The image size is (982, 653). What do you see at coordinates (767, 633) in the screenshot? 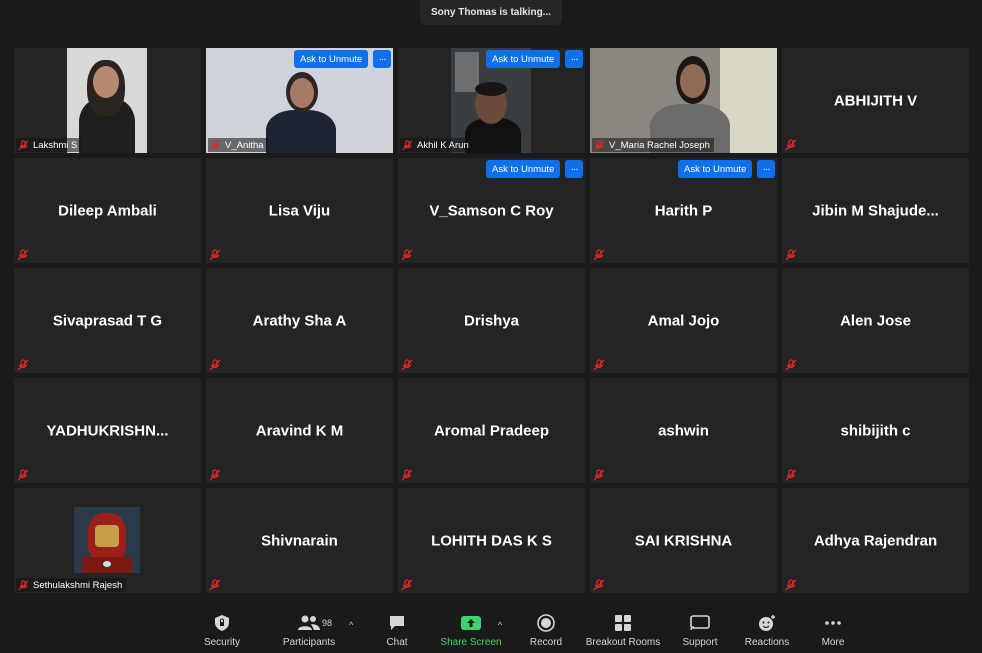
I see `reactions-button: Reactions` at bounding box center [767, 633].